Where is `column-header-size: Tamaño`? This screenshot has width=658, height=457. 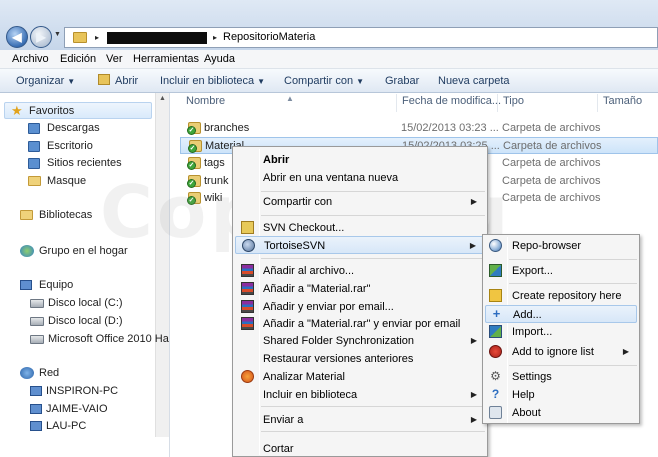 column-header-size: Tamaño is located at coordinates (622, 101).